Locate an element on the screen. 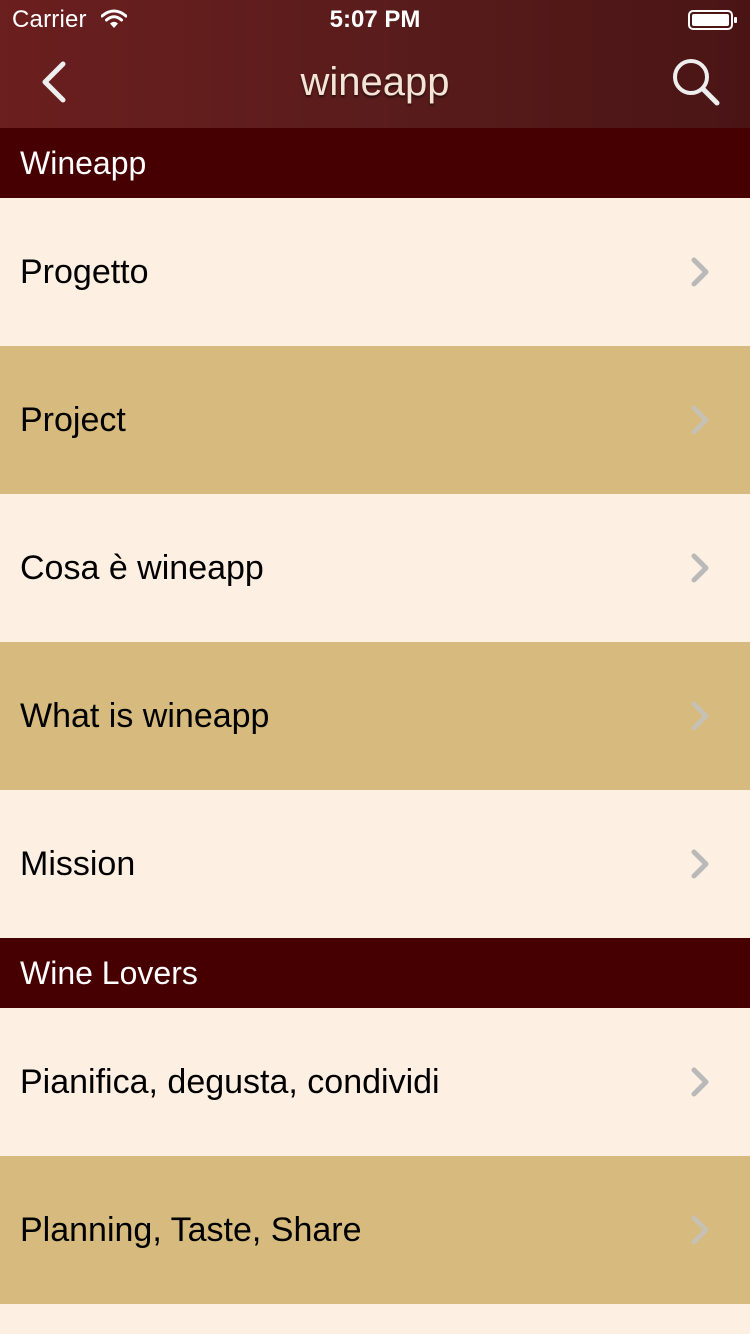  search-icon is located at coordinates (696, 82).